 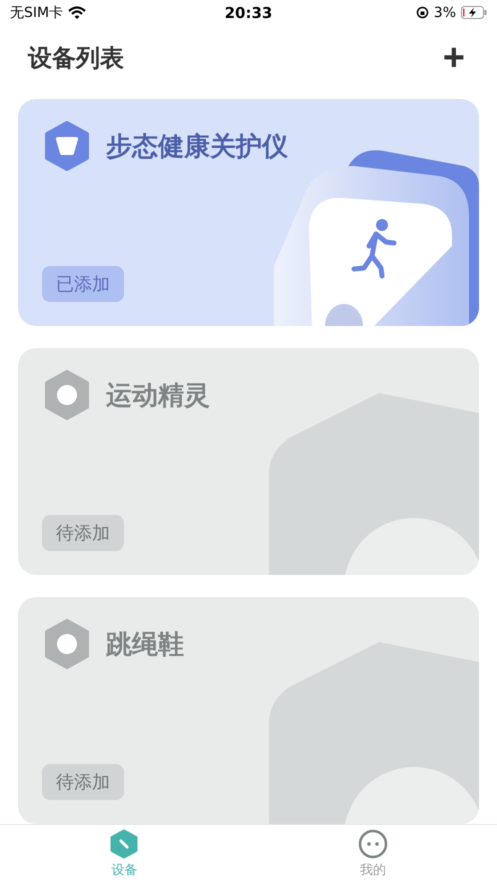 I want to click on rotation-lock-icon, so click(x=422, y=12).